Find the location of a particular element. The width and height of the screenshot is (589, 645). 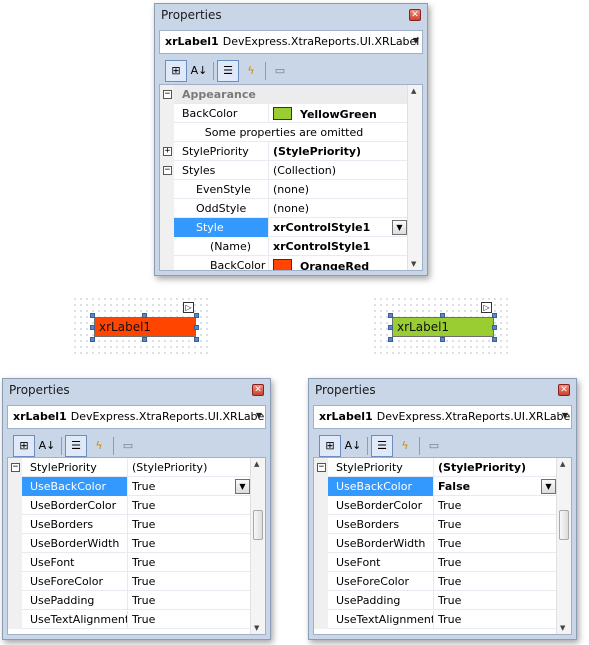

property-row-styles: − Styles (Collection) is located at coordinates (284, 170).